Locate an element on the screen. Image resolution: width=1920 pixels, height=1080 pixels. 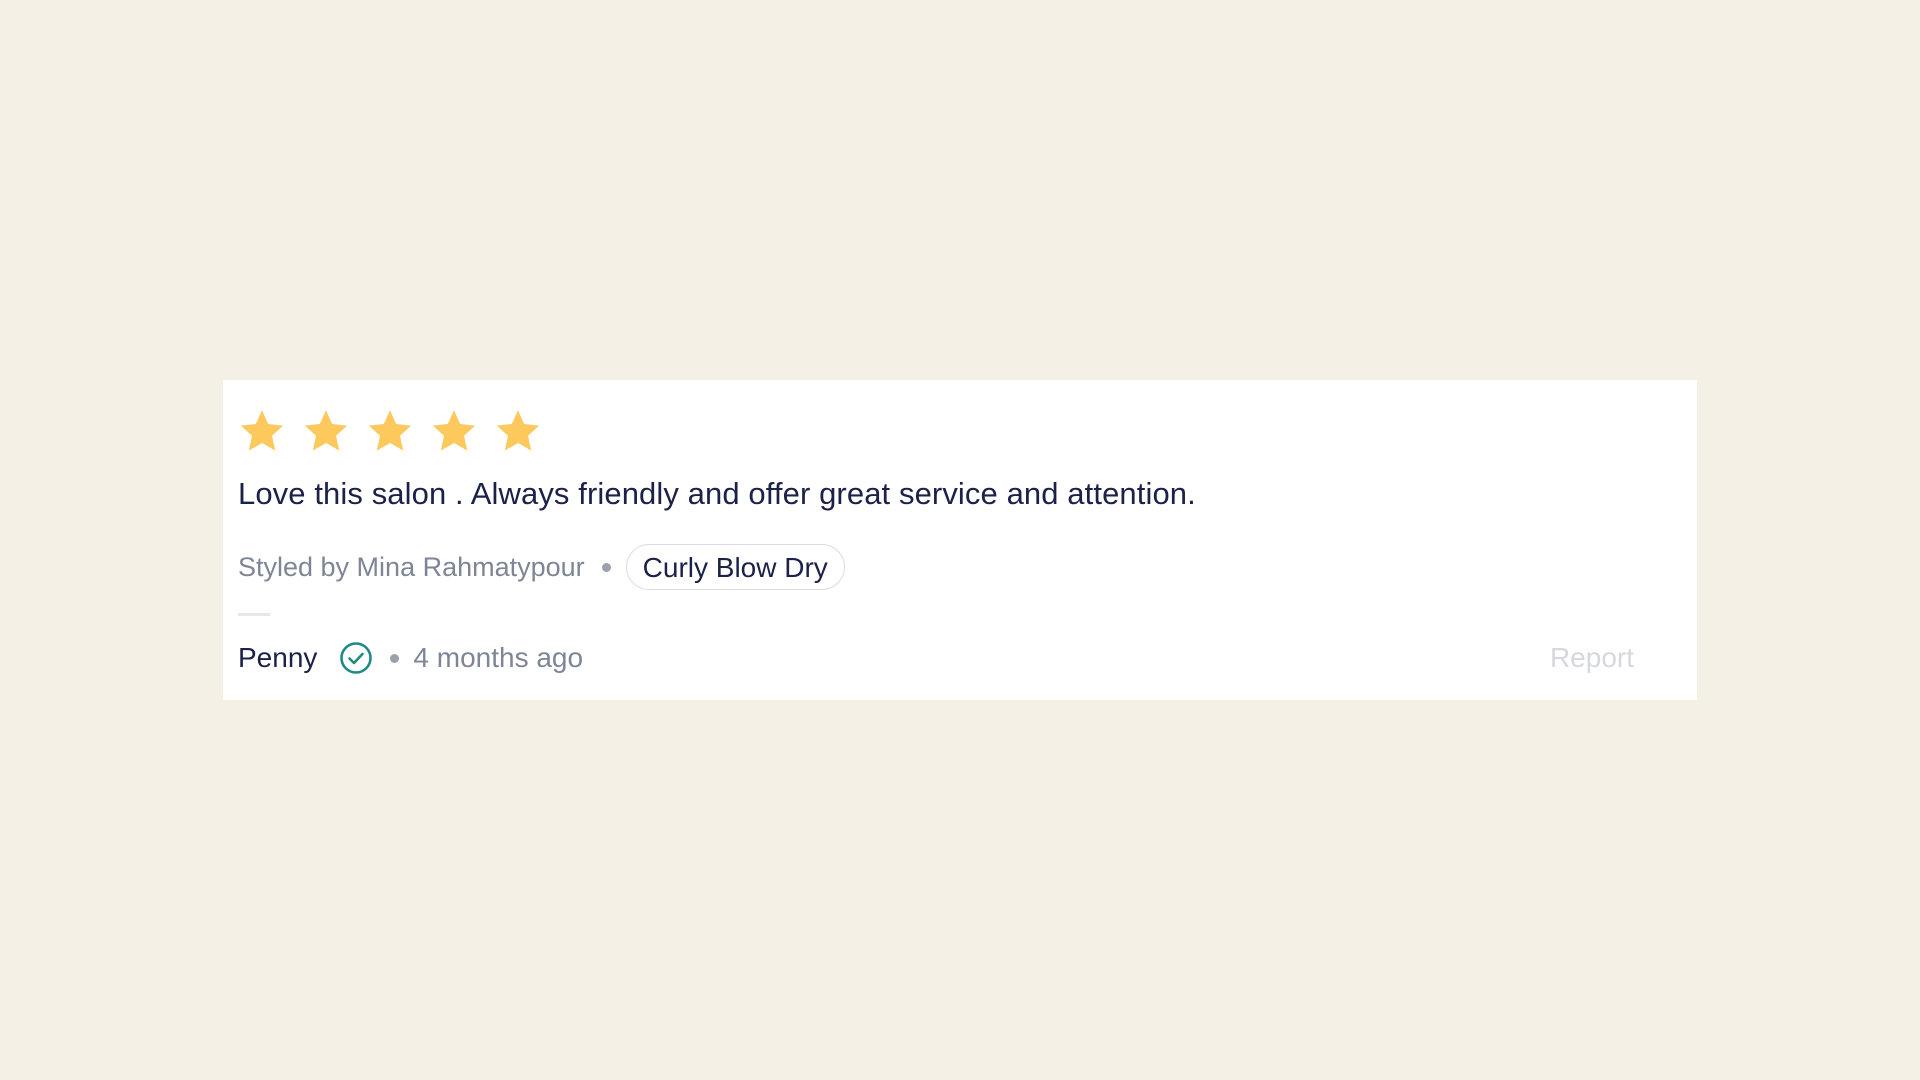
author-row: Penny 4 months ago is located at coordinates (410, 658).